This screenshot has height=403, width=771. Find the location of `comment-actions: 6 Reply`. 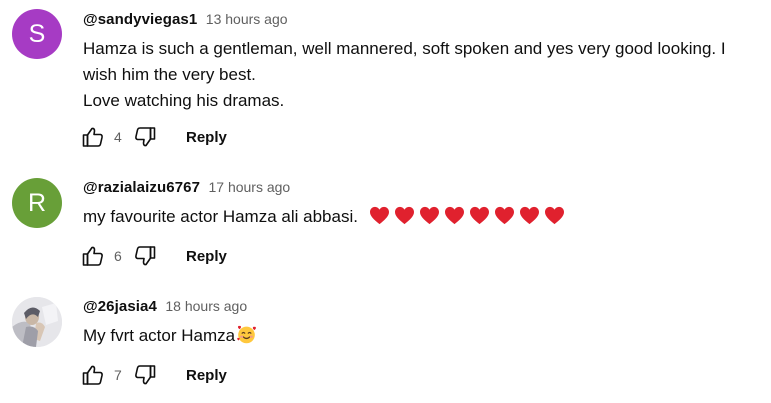

comment-actions: 6 Reply is located at coordinates (153, 256).